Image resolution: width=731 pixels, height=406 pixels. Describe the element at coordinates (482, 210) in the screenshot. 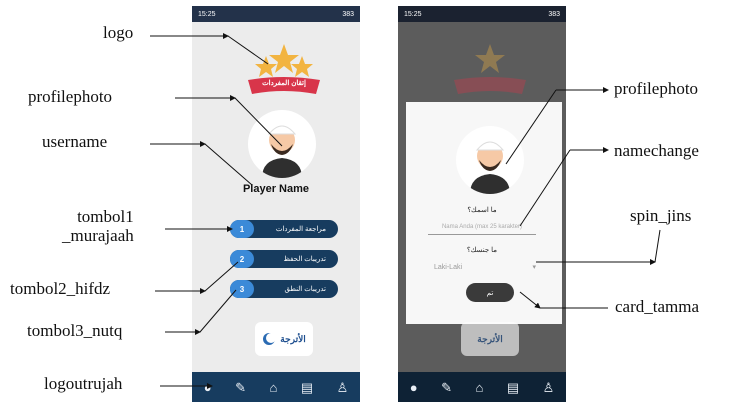

I see `name-label: ما اسمك؟` at that location.